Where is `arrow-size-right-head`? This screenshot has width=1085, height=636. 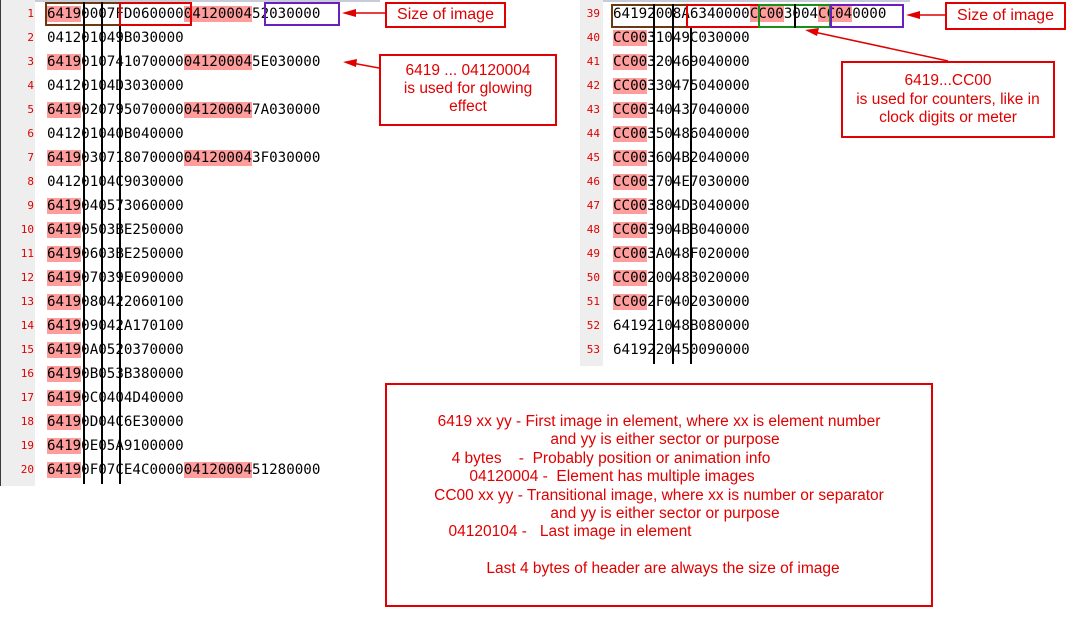 arrow-size-right-head is located at coordinates (913, 15).